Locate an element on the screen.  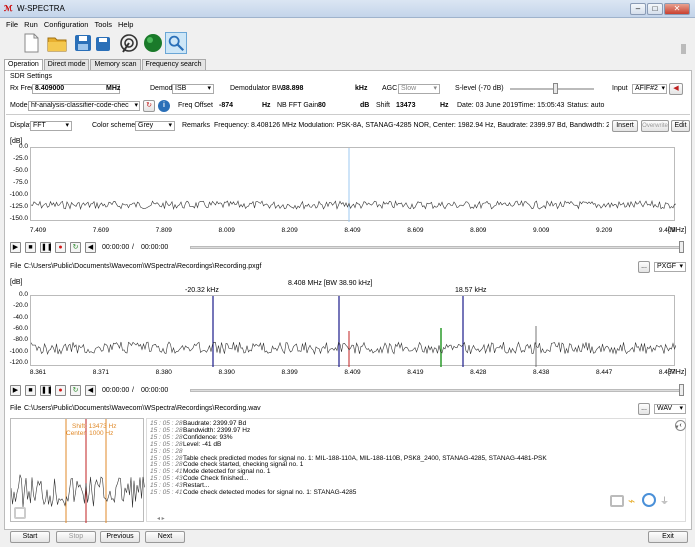
exit-button: Exit is located at coordinates (668, 537).